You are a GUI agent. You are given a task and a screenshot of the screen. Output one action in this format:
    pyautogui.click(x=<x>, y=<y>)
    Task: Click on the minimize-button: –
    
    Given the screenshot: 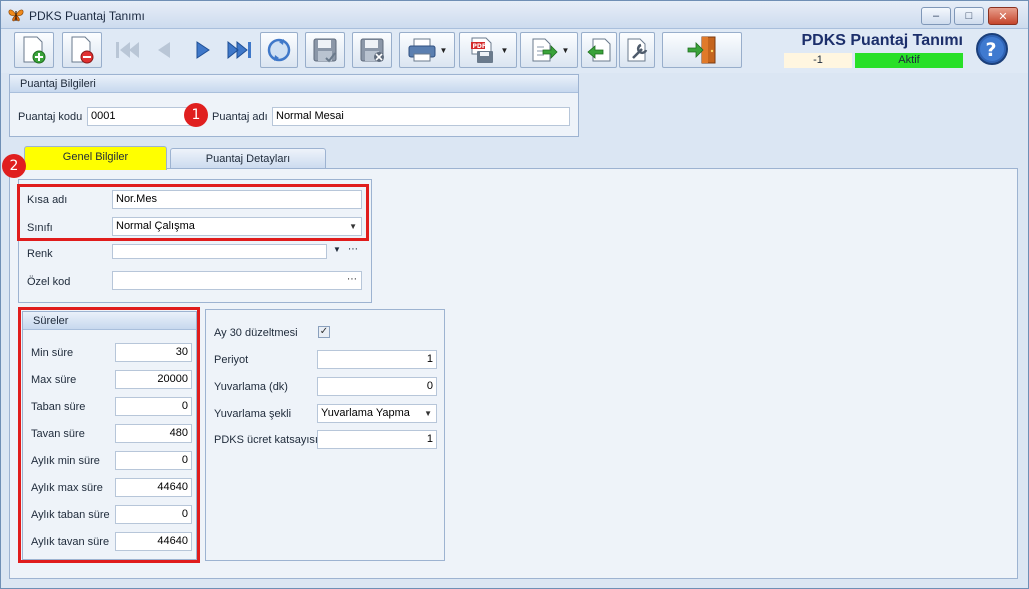 What is the action you would take?
    pyautogui.click(x=936, y=16)
    